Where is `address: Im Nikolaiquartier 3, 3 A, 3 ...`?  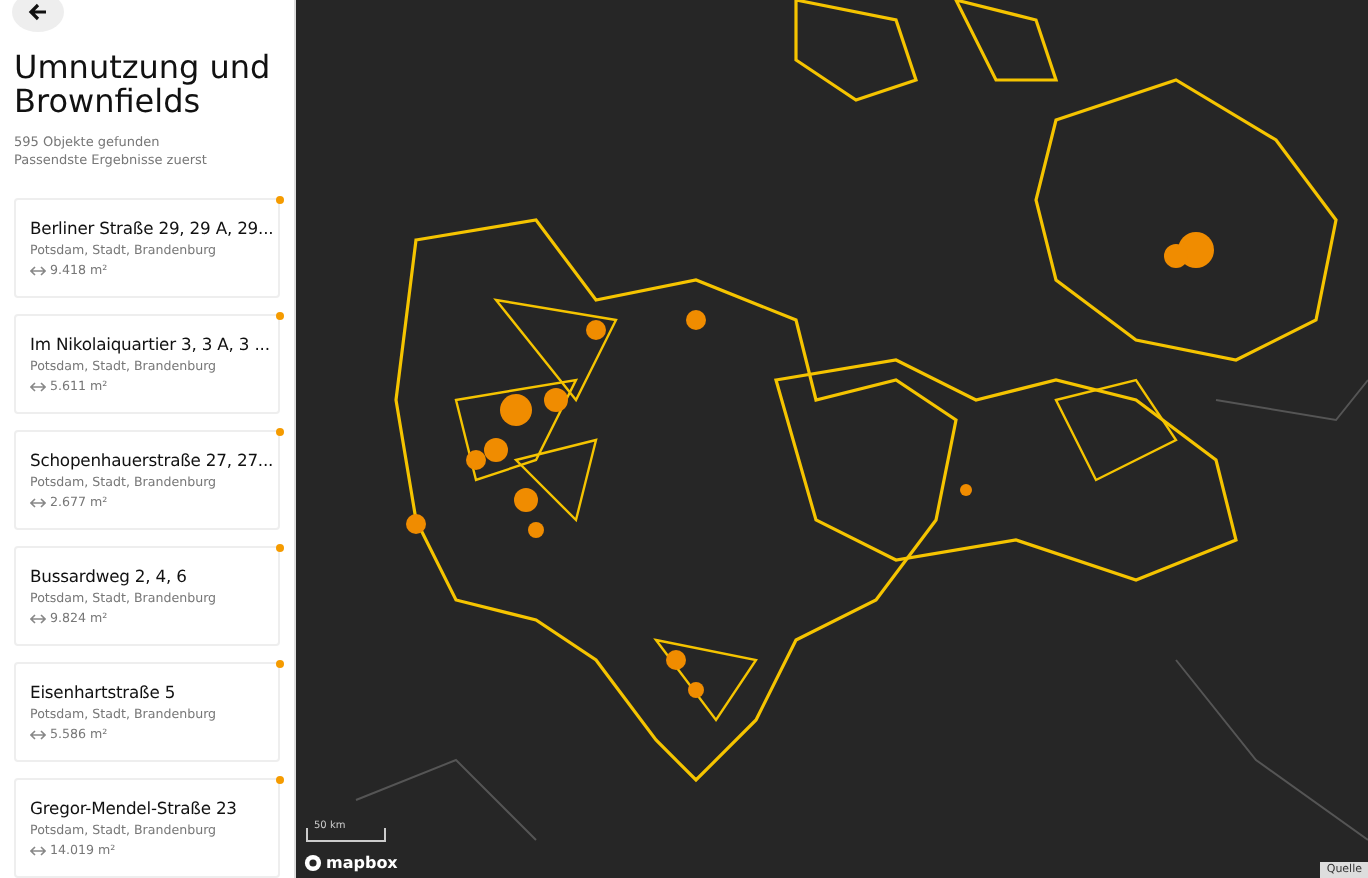
address: Im Nikolaiquartier 3, 3 A, 3 ... is located at coordinates (147, 344).